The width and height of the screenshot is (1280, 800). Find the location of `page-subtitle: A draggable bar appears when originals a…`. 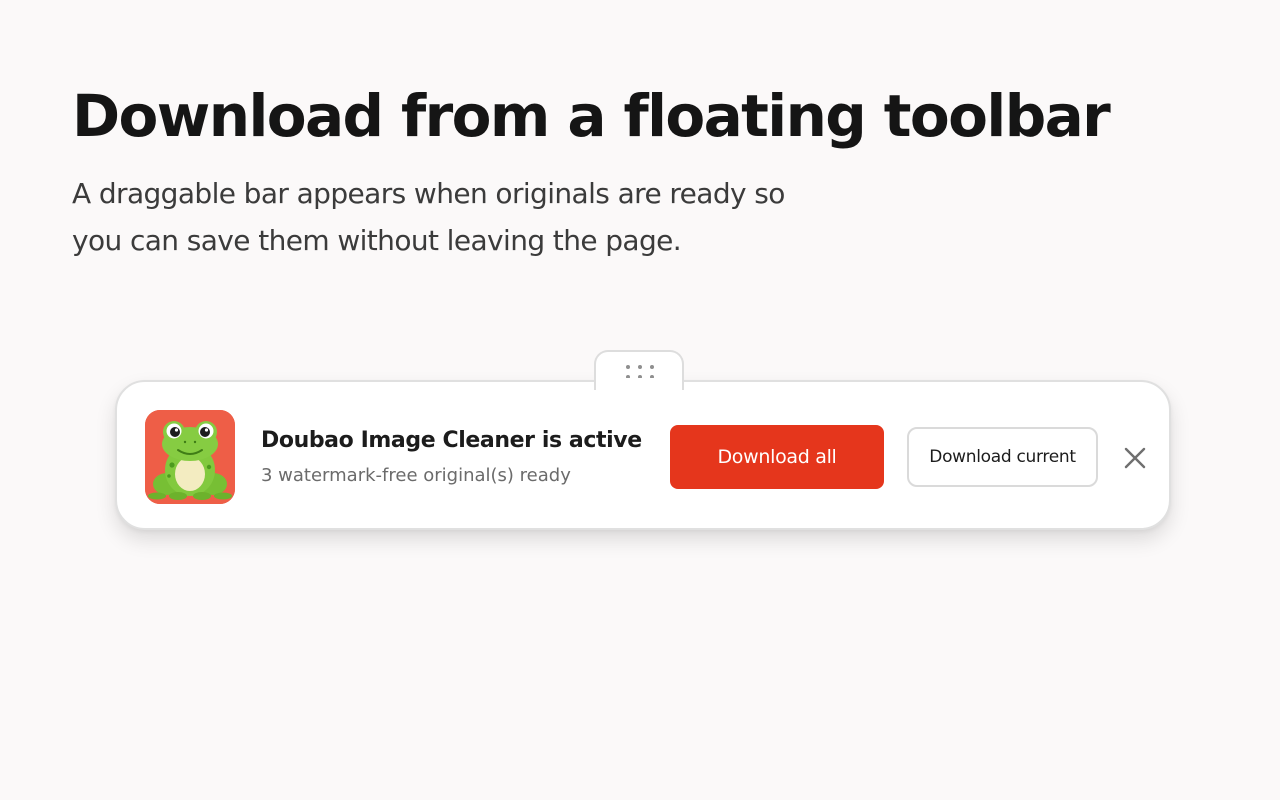

page-subtitle: A draggable bar appears when originals a… is located at coordinates (428, 217).